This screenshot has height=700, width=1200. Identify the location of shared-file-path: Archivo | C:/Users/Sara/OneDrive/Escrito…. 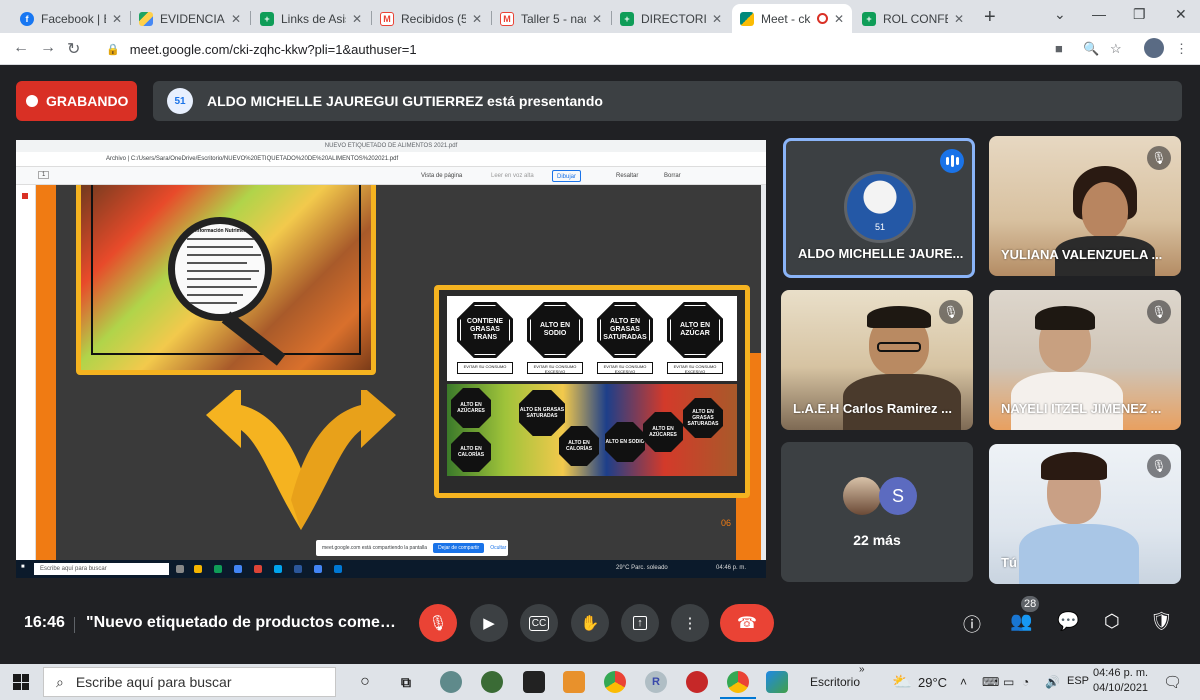
(252, 159).